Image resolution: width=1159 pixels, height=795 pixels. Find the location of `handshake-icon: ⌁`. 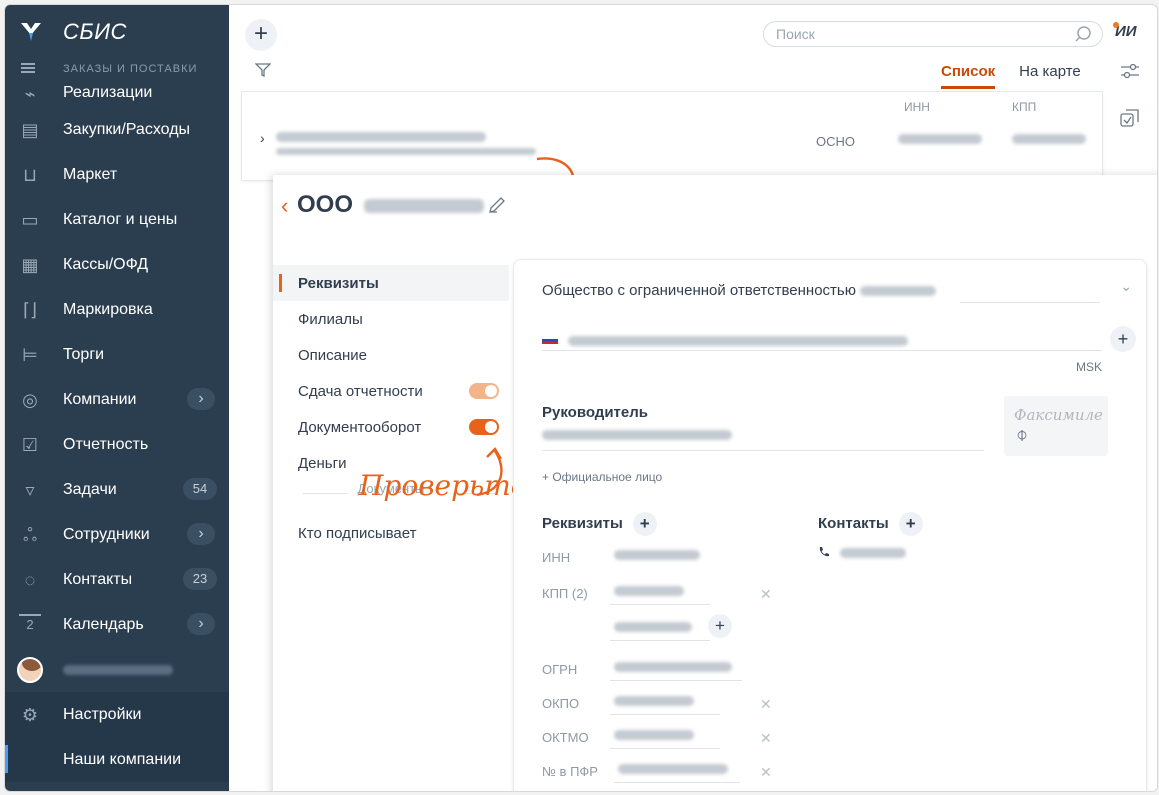

handshake-icon: ⌁ is located at coordinates (30, 94).